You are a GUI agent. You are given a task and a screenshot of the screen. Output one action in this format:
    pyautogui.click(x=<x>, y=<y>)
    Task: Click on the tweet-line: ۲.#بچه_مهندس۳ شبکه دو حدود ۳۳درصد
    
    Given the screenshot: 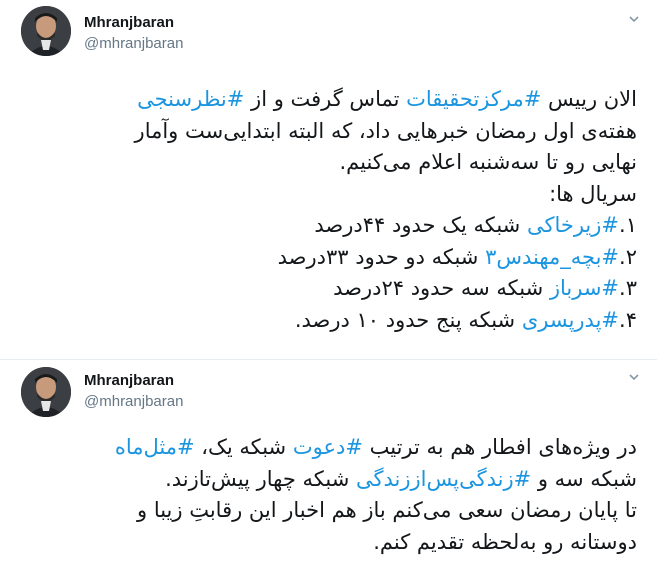 What is the action you would take?
    pyautogui.click(x=328, y=258)
    